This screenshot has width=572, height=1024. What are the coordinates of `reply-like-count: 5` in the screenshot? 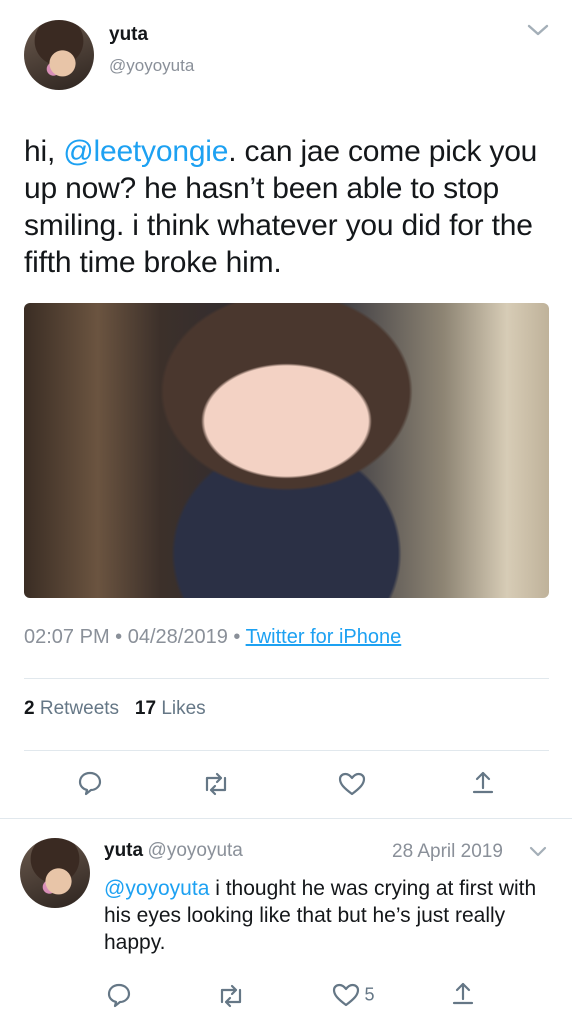 It's located at (369, 994).